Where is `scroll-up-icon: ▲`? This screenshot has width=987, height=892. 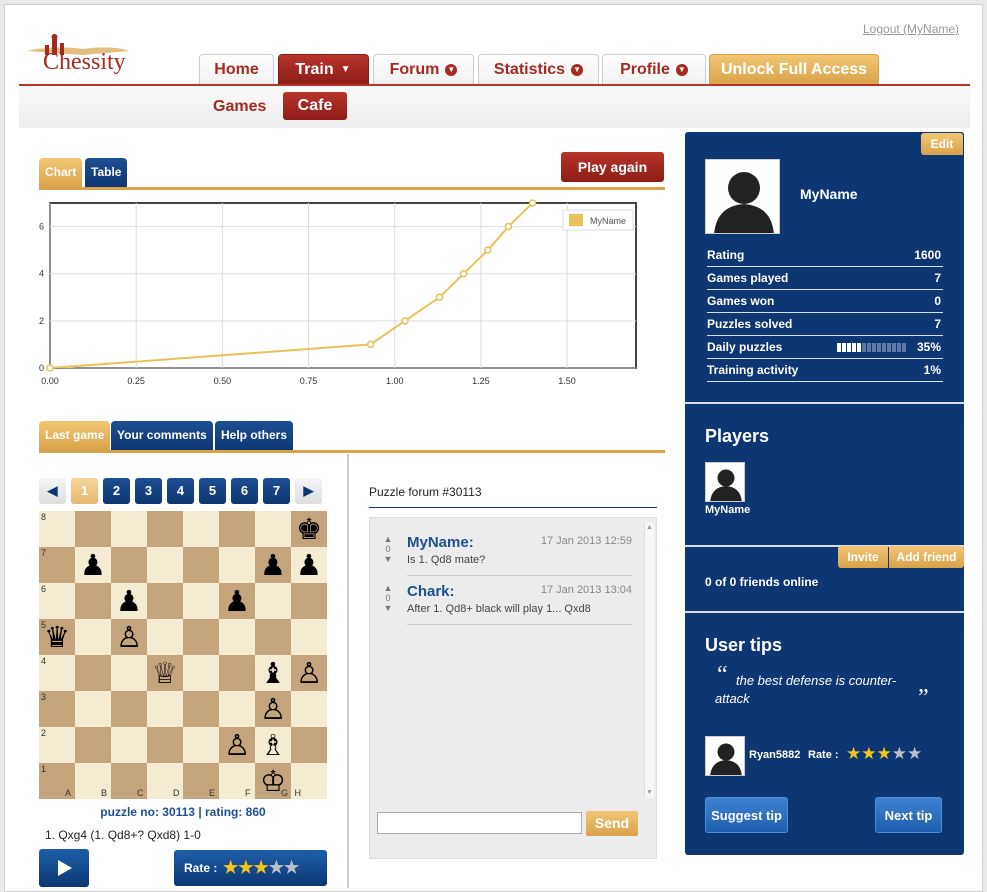
scroll-up-icon: ▲ is located at coordinates (649, 527).